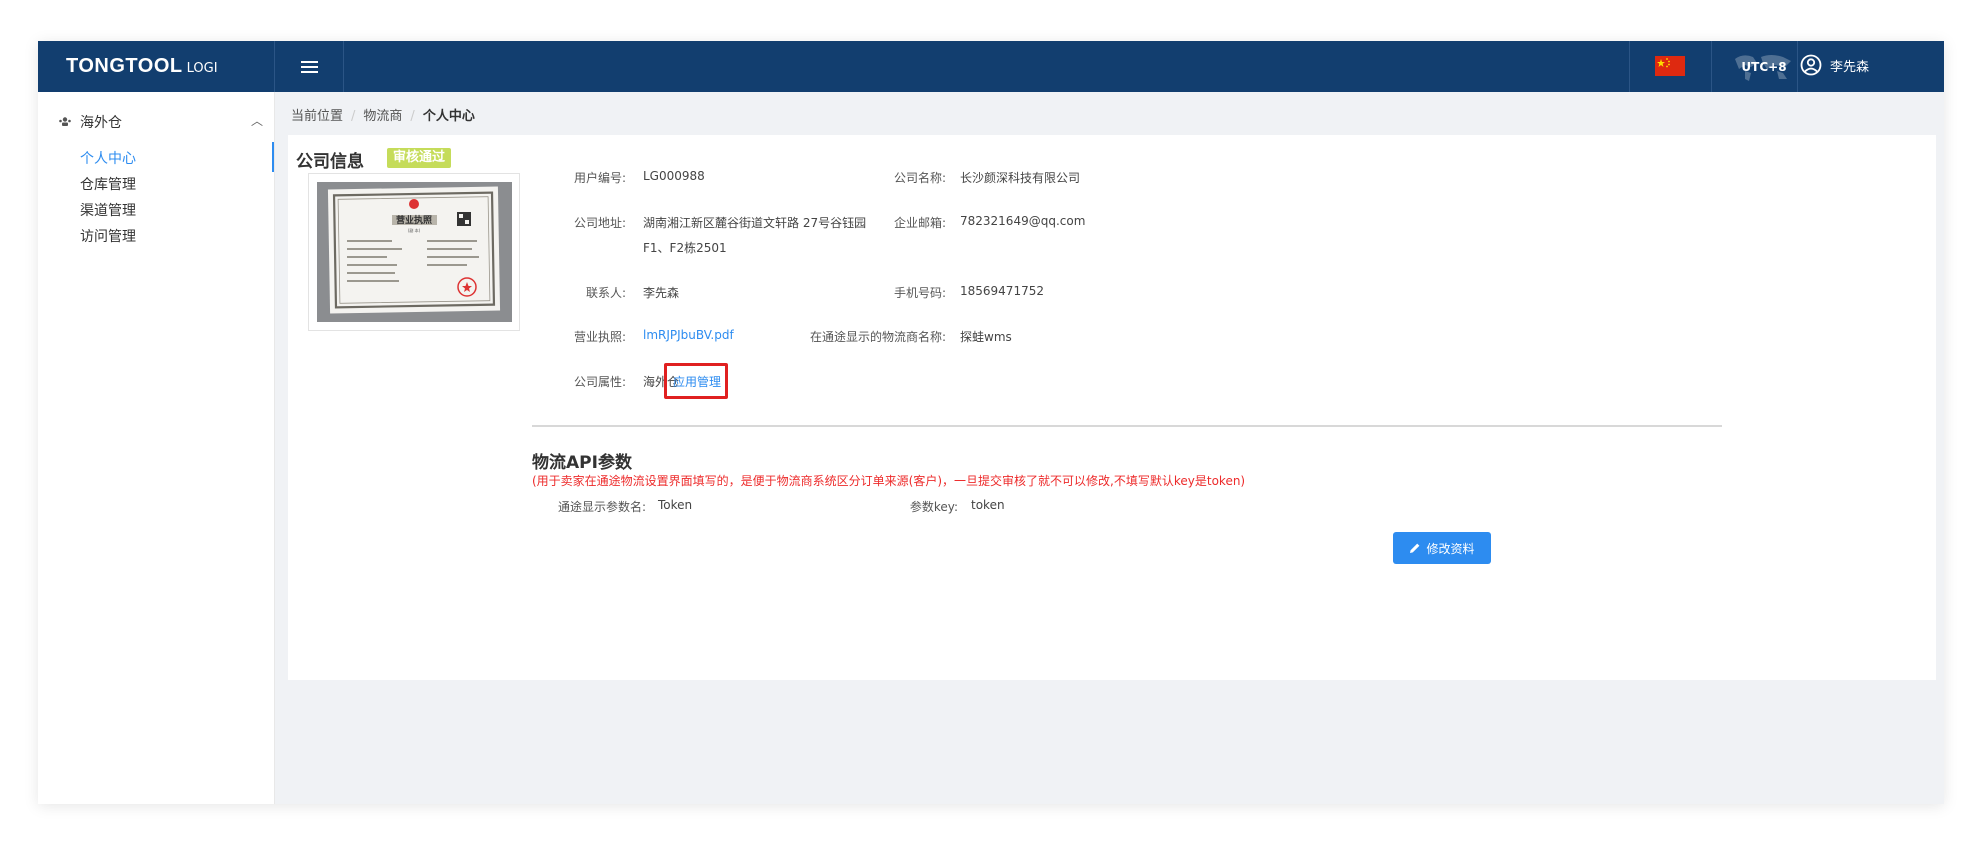  I want to click on param-name-value: Token, so click(675, 505).